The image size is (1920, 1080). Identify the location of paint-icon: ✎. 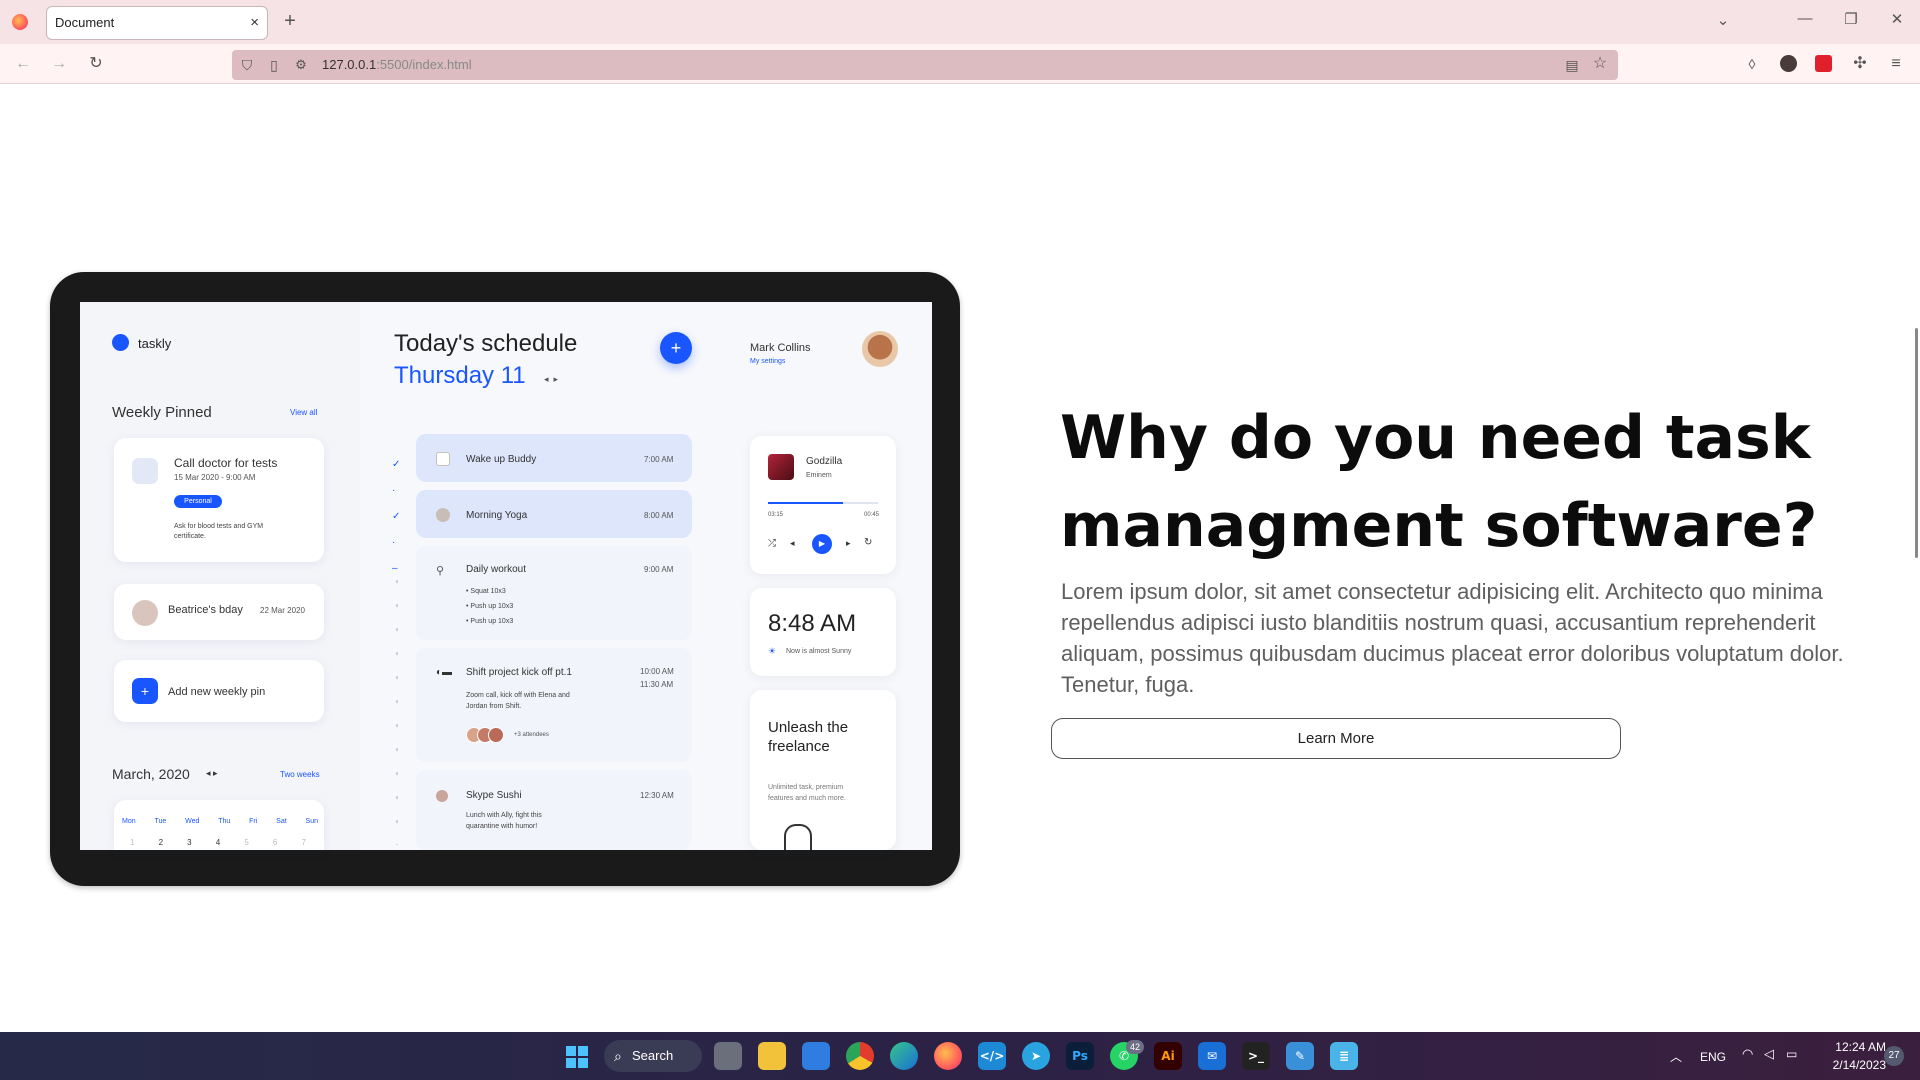
(1300, 1056).